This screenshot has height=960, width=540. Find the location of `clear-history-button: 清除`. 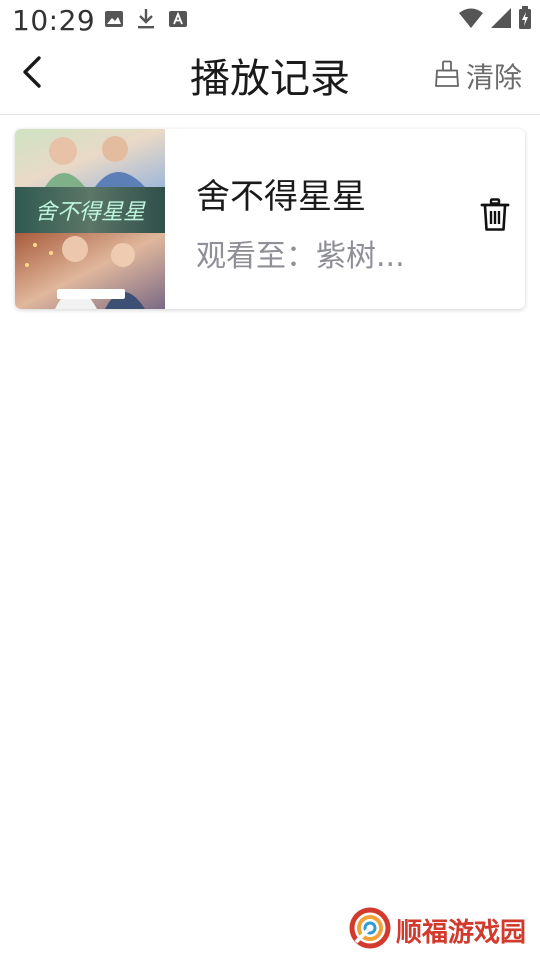

clear-history-button: 清除 is located at coordinates (478, 76).